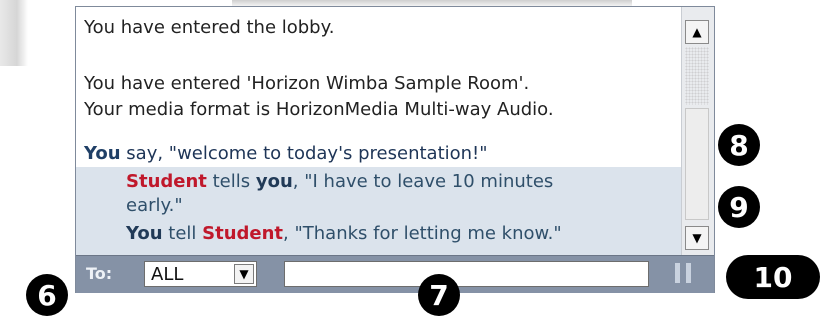 The width and height of the screenshot is (830, 319). I want to click on pause-icon, so click(683, 273).